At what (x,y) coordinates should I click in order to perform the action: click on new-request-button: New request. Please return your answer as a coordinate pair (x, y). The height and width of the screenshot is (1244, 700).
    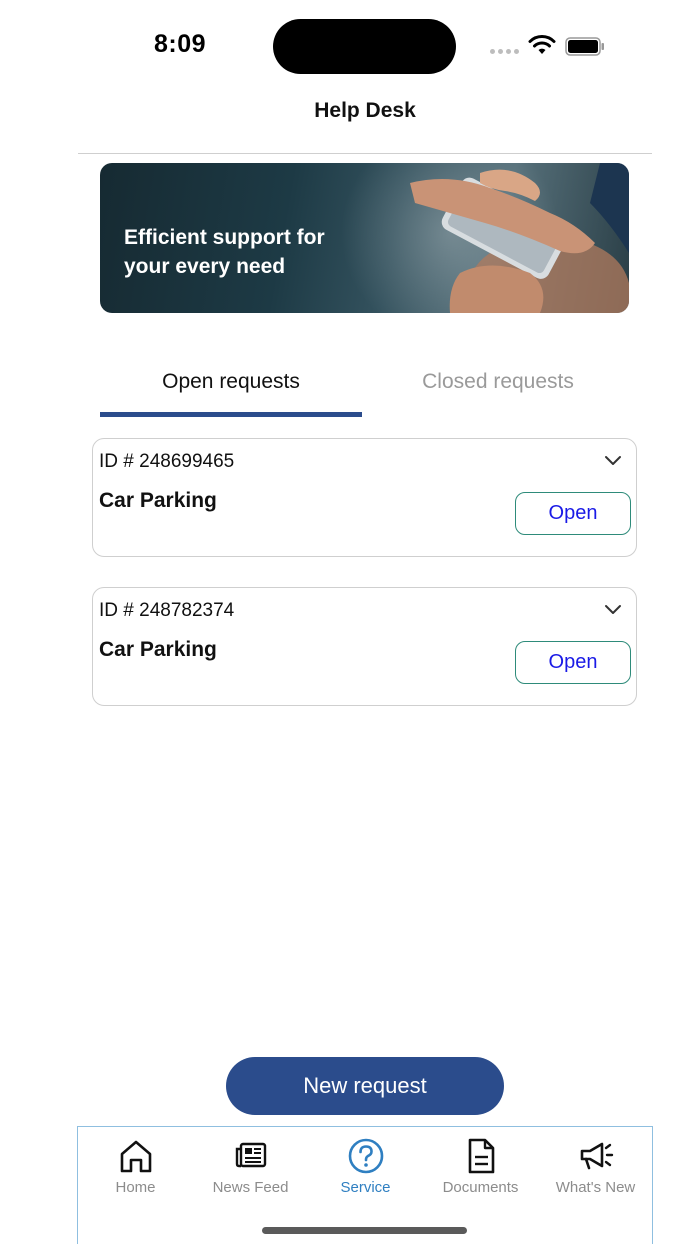
    Looking at the image, I should click on (365, 1086).